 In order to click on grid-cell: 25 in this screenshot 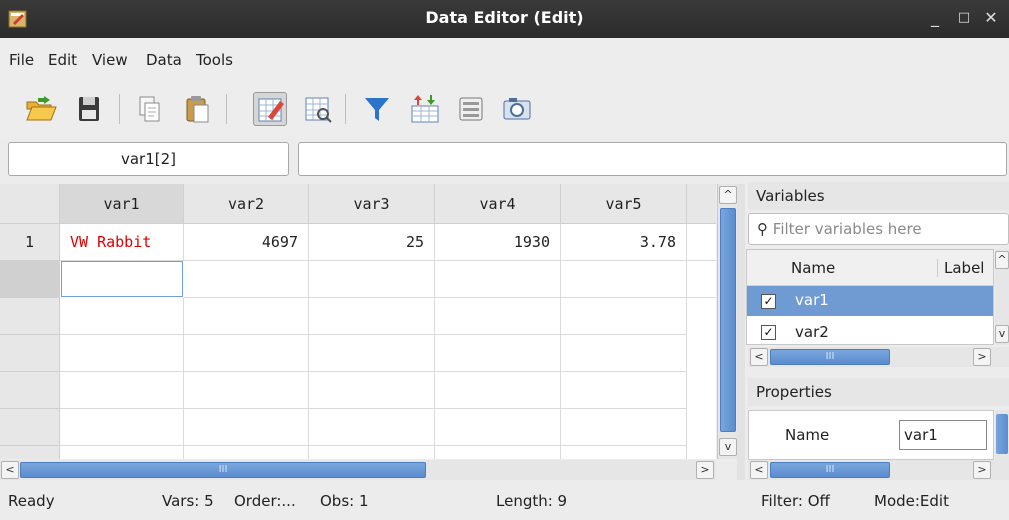, I will do `click(372, 242)`.